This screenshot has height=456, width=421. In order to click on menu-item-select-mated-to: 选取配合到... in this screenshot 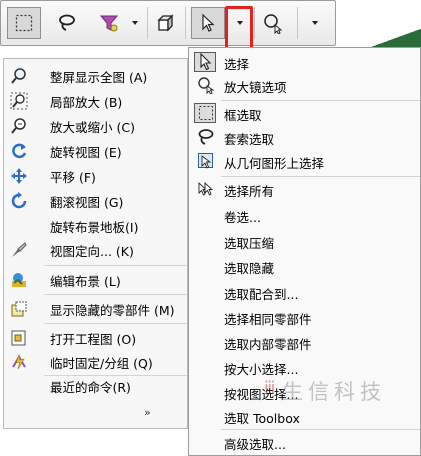, I will do `click(304, 292)`.